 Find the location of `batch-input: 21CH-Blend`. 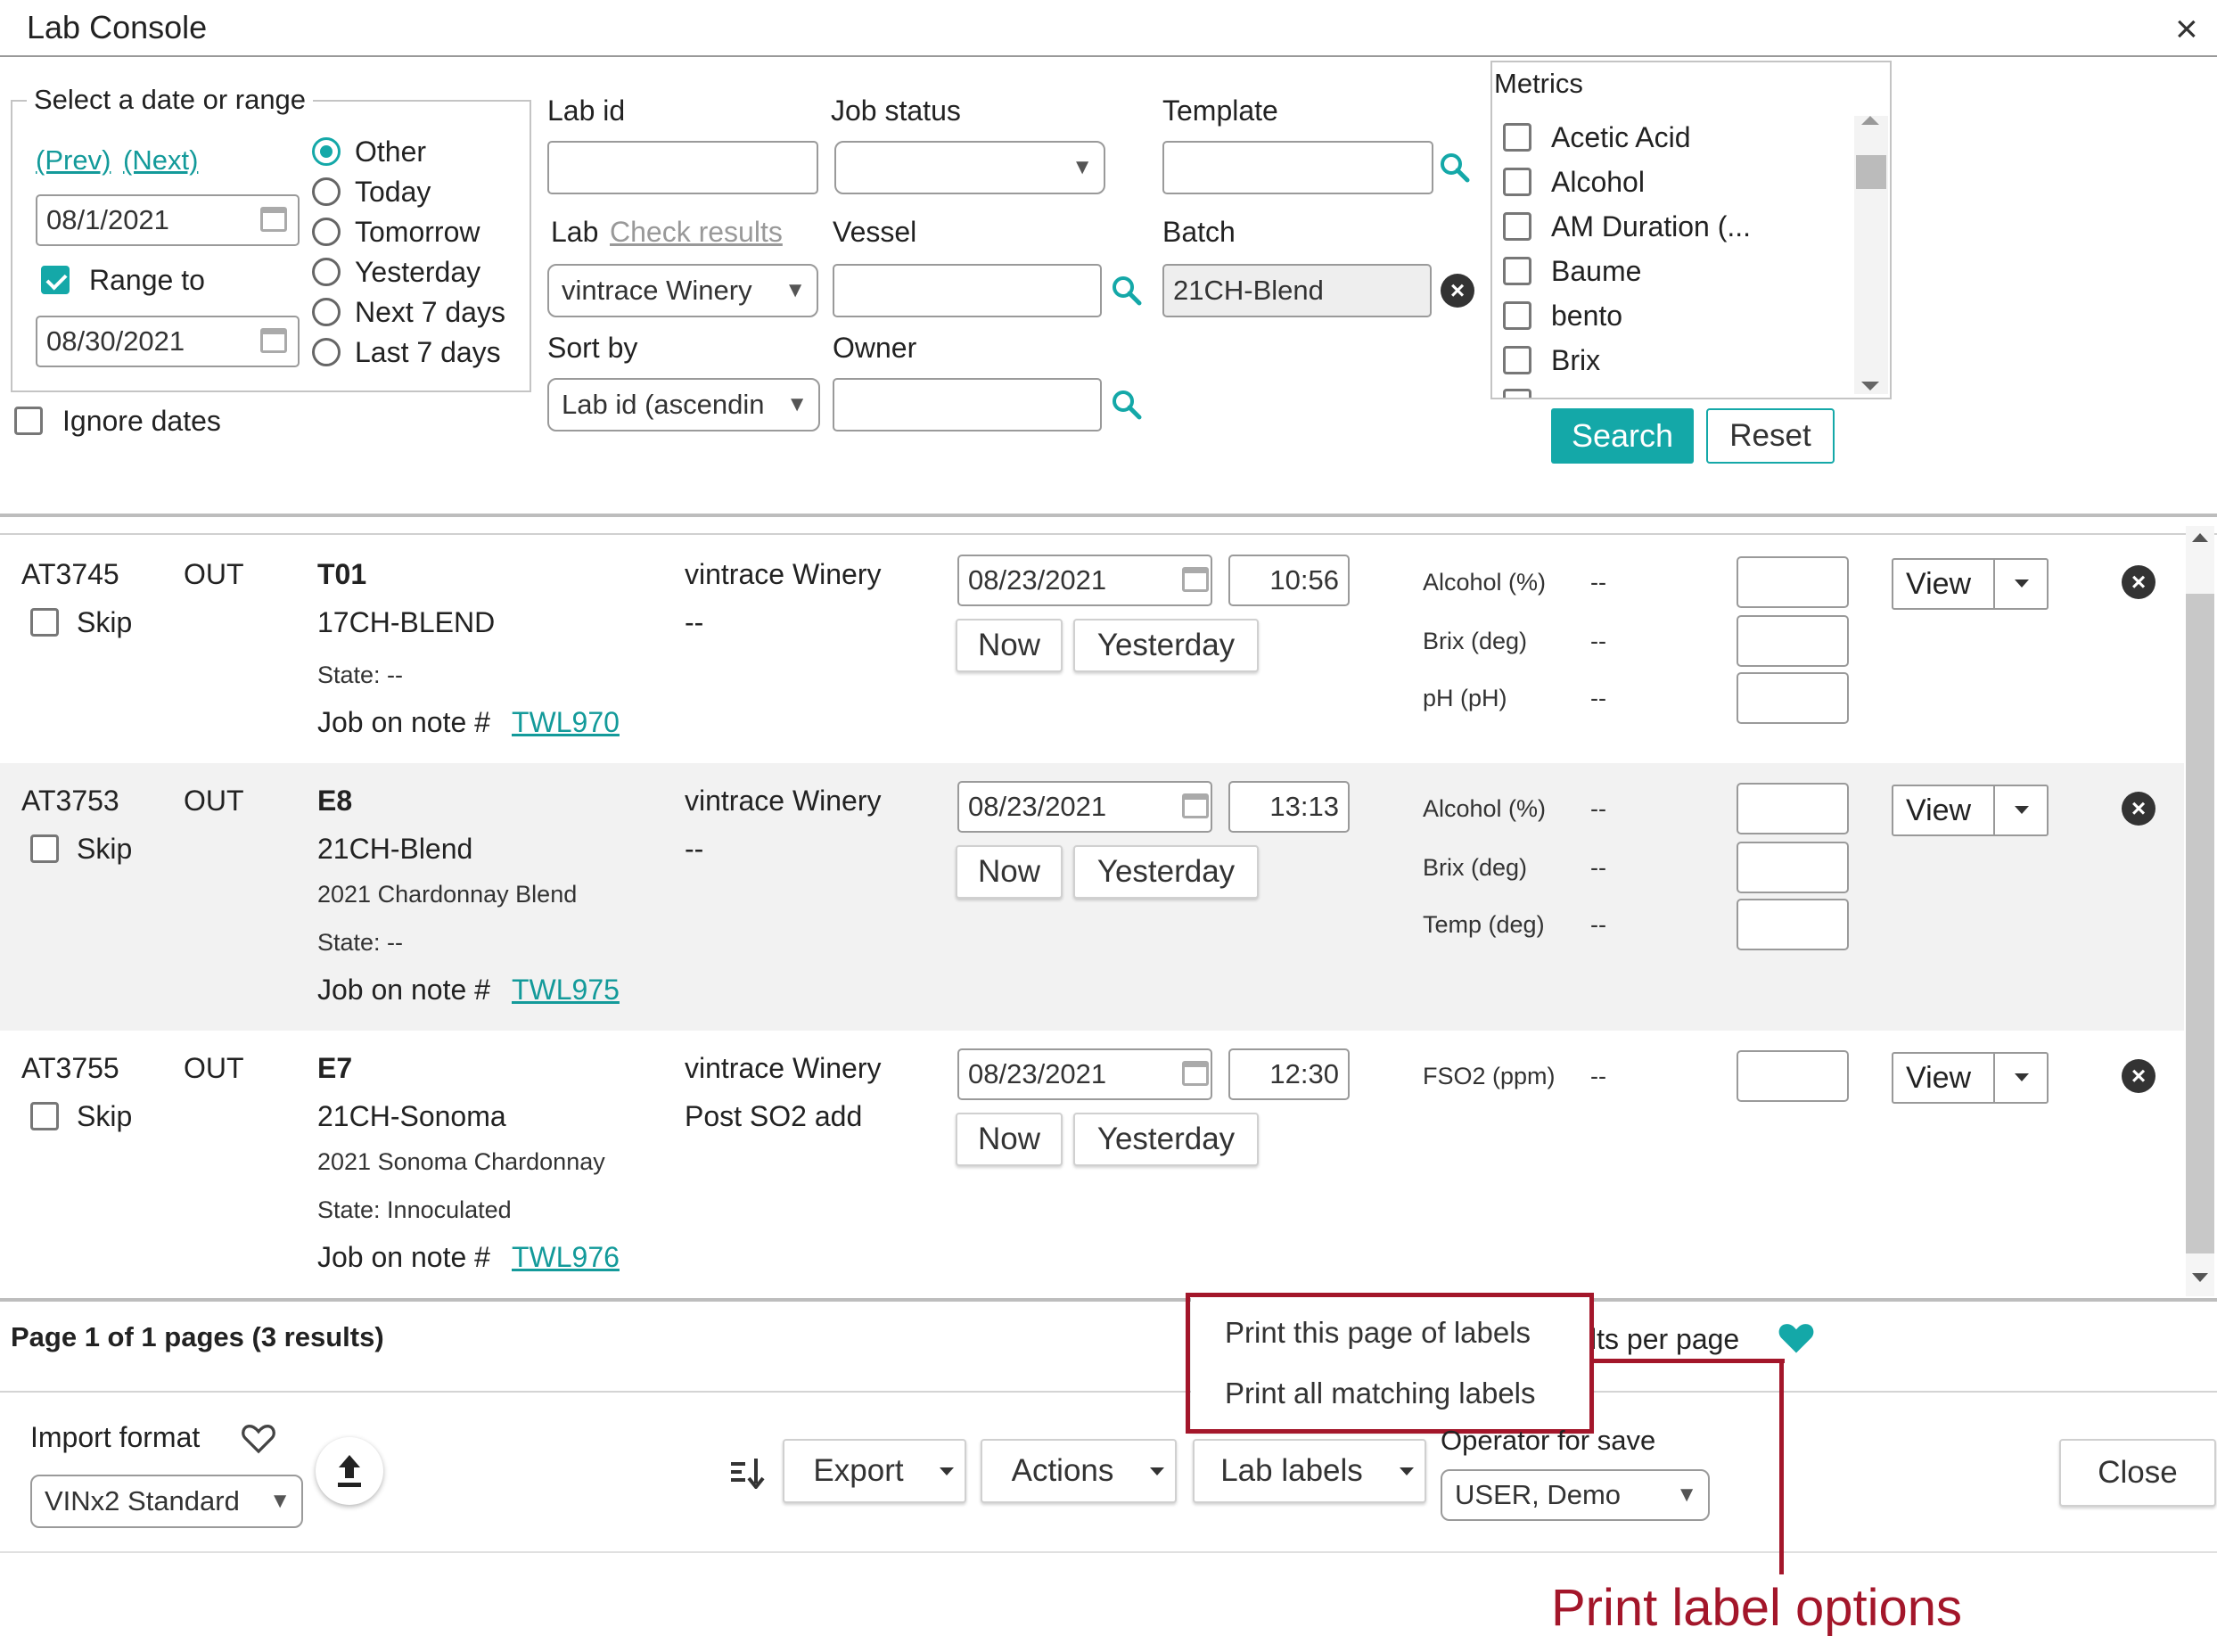

batch-input: 21CH-Blend is located at coordinates (1297, 290).